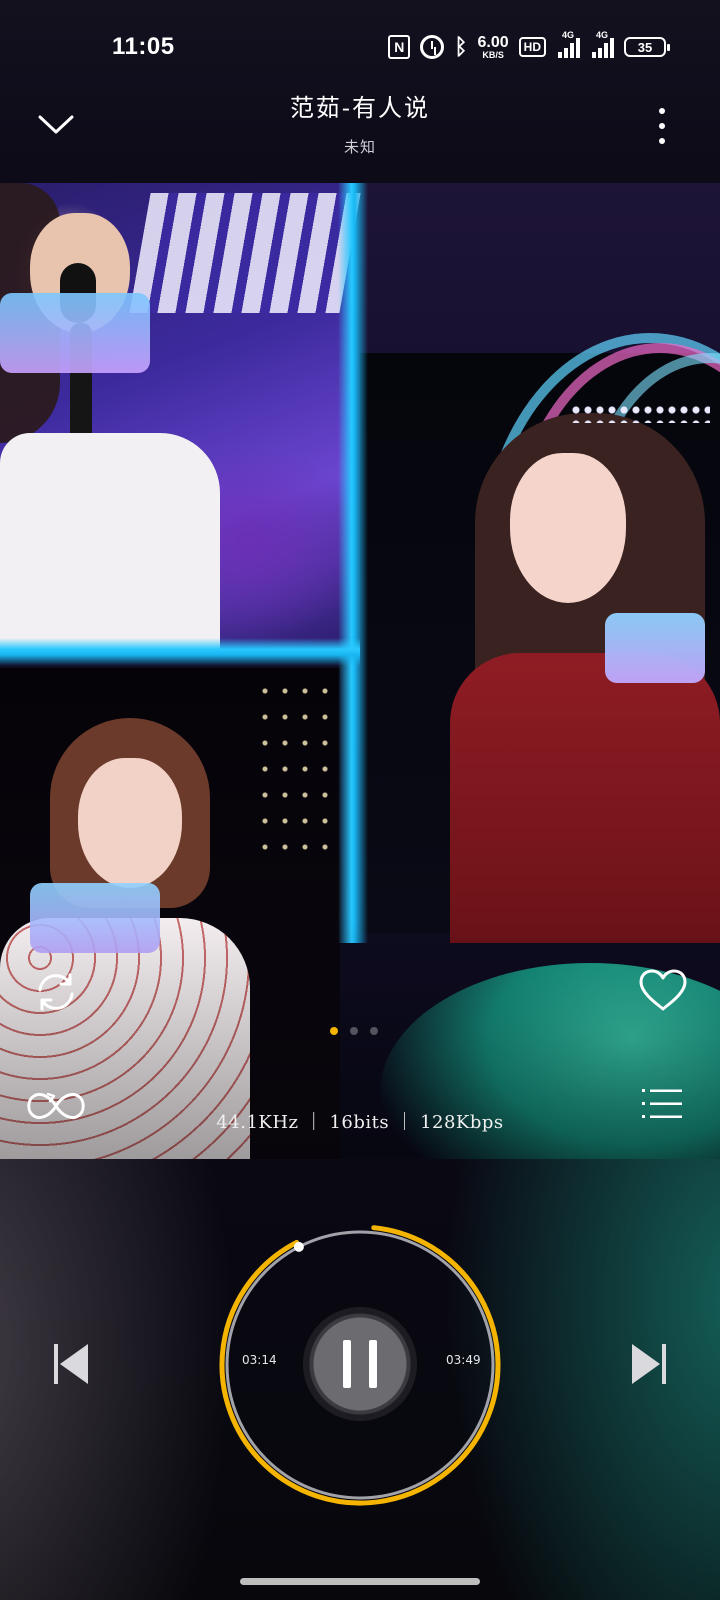 This screenshot has width=720, height=1600. I want to click on heart-icon, so click(663, 990).